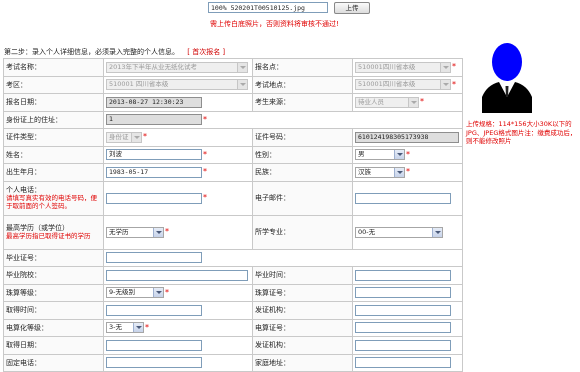 The height and width of the screenshot is (372, 580). I want to click on form-row: 珠算等级： 9-无级别 * 珠算证号：, so click(233, 292).